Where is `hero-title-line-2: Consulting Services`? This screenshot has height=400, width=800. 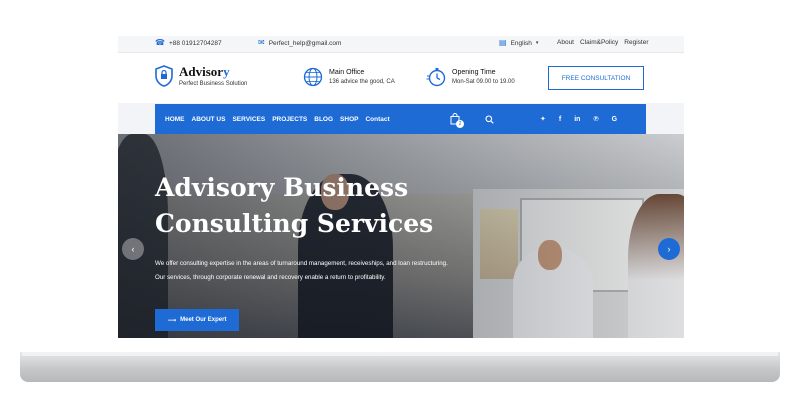 hero-title-line-2: Consulting Services is located at coordinates (294, 223).